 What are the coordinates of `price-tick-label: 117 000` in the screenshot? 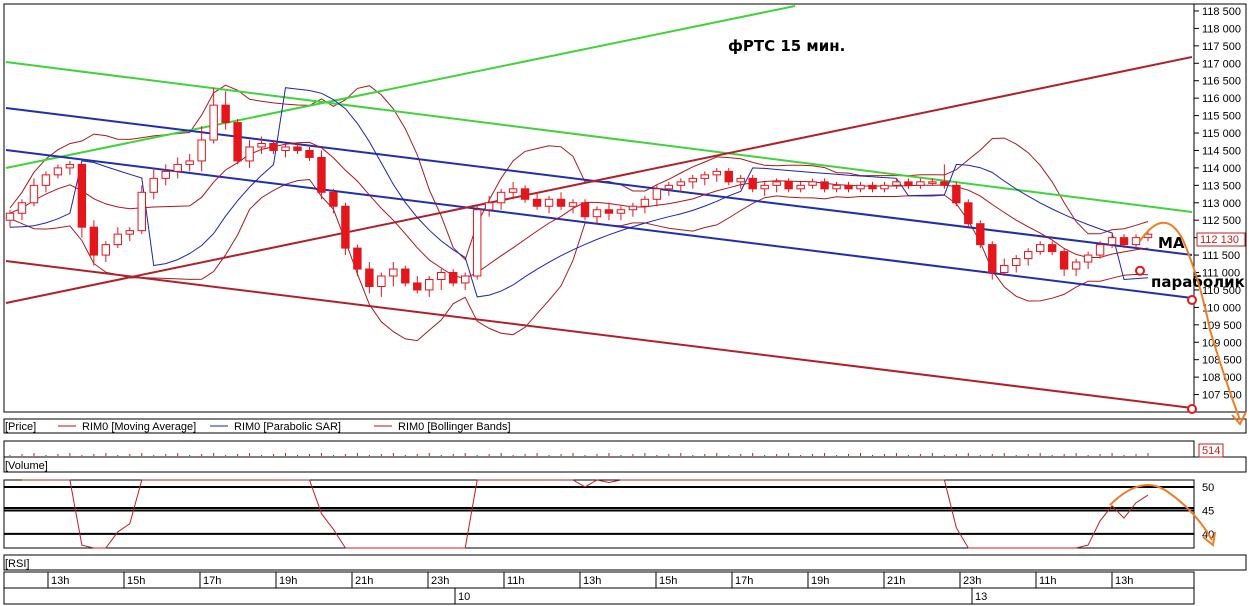 It's located at (1221, 64).